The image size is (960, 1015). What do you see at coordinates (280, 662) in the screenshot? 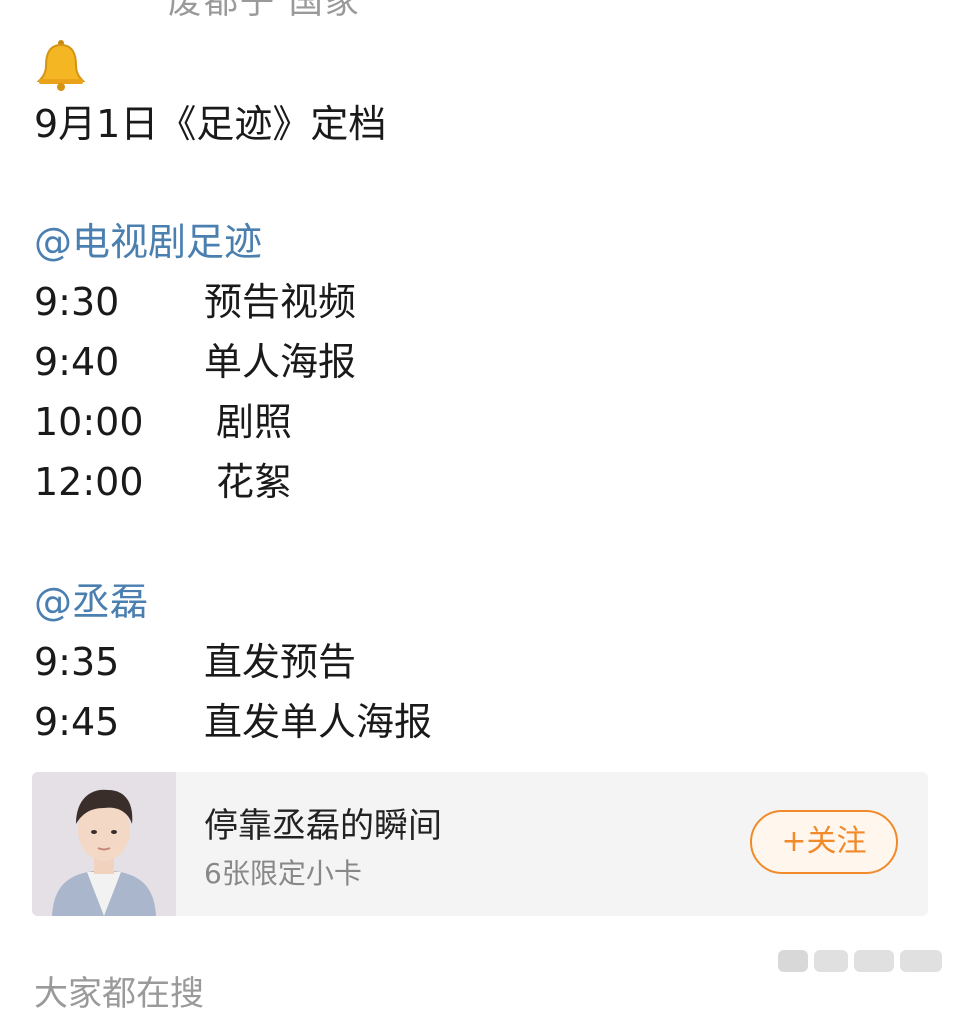
I see `schedule-item: 直发预告` at bounding box center [280, 662].